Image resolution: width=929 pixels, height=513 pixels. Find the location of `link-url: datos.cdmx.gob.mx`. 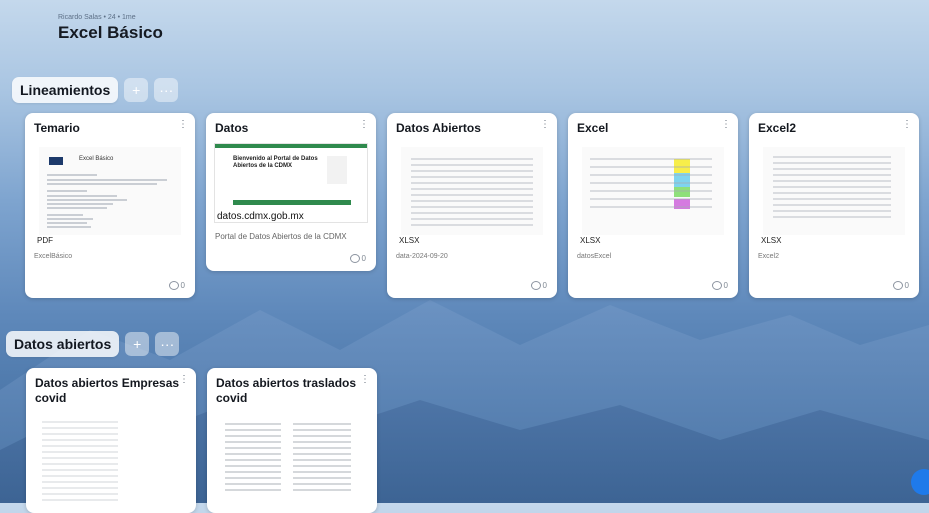

link-url: datos.cdmx.gob.mx is located at coordinates (260, 216).